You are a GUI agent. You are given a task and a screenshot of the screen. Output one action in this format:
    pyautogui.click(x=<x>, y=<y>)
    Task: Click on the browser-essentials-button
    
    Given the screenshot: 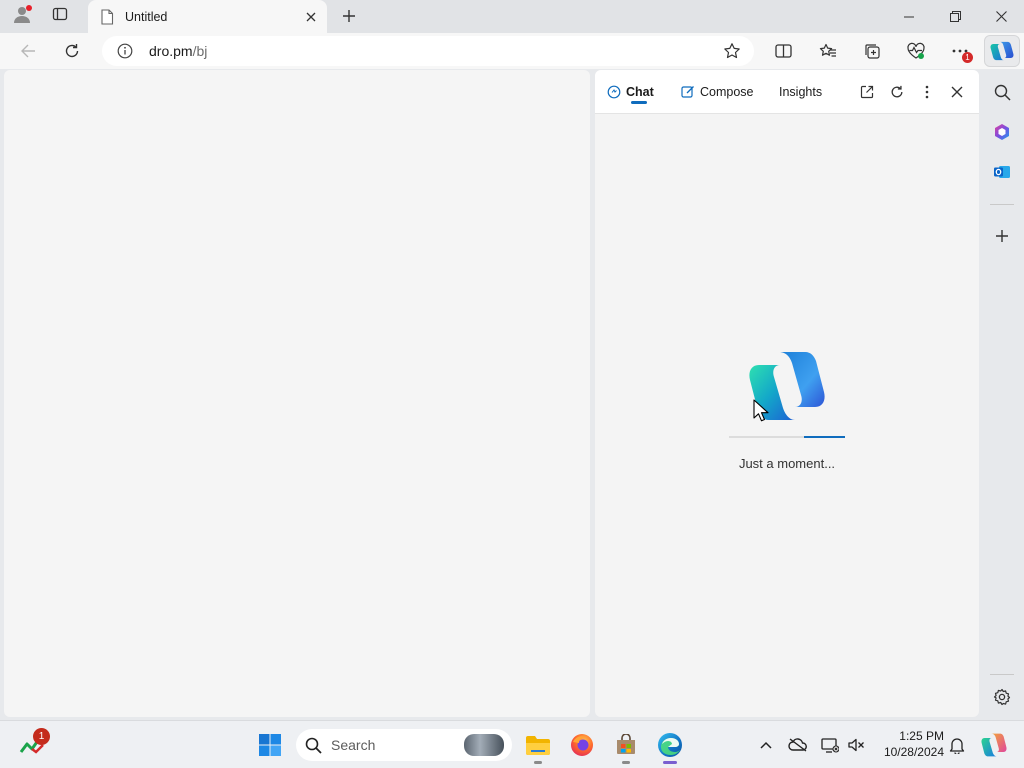 What is the action you would take?
    pyautogui.click(x=916, y=51)
    